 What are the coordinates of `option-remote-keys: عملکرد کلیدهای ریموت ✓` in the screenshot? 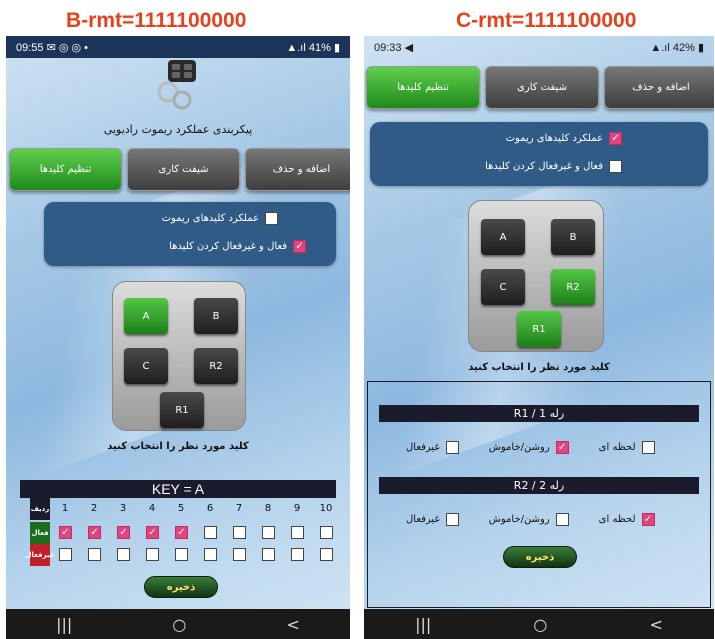 It's located at (564, 138).